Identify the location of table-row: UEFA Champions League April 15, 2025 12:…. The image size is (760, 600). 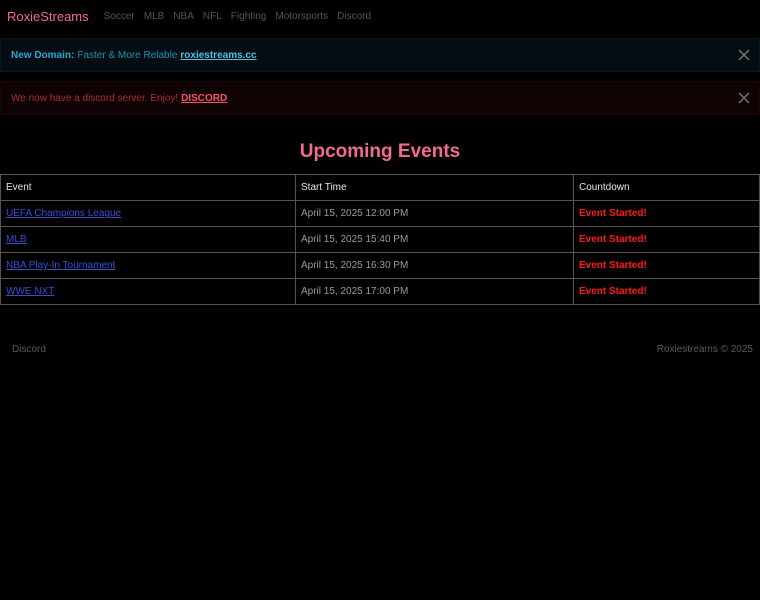
(380, 213).